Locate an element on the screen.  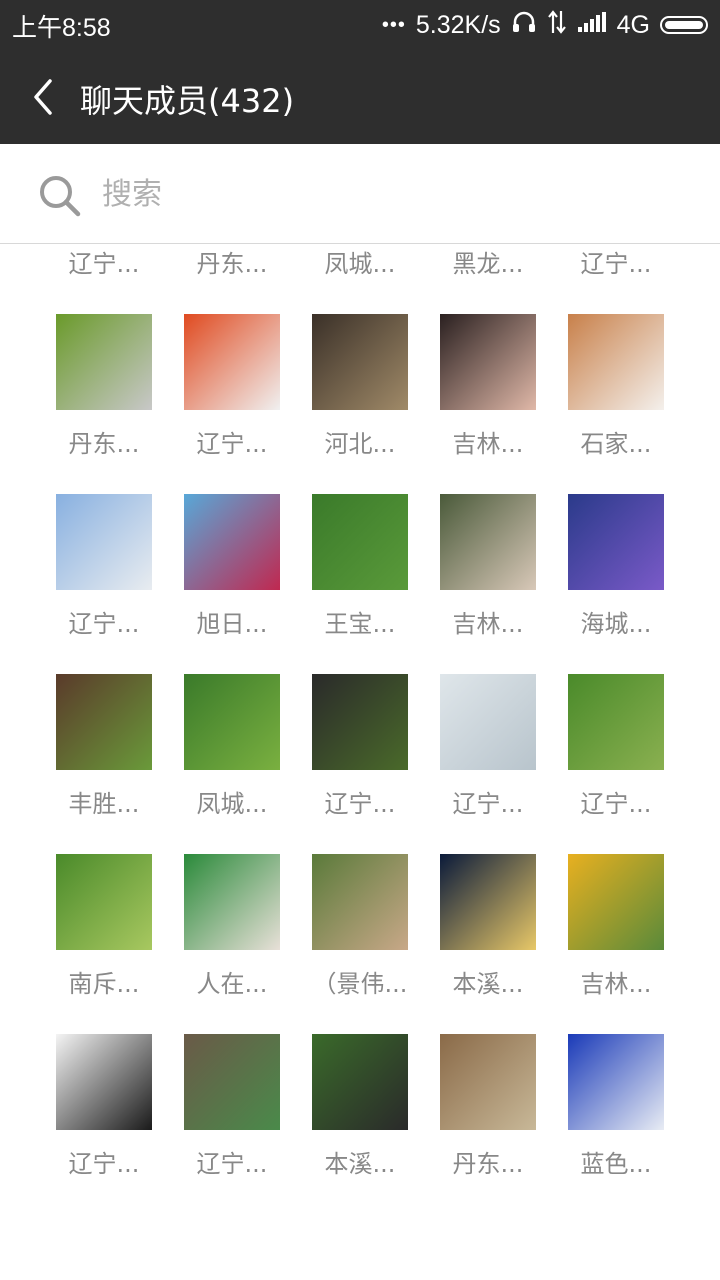
signal-icon is located at coordinates (592, 25).